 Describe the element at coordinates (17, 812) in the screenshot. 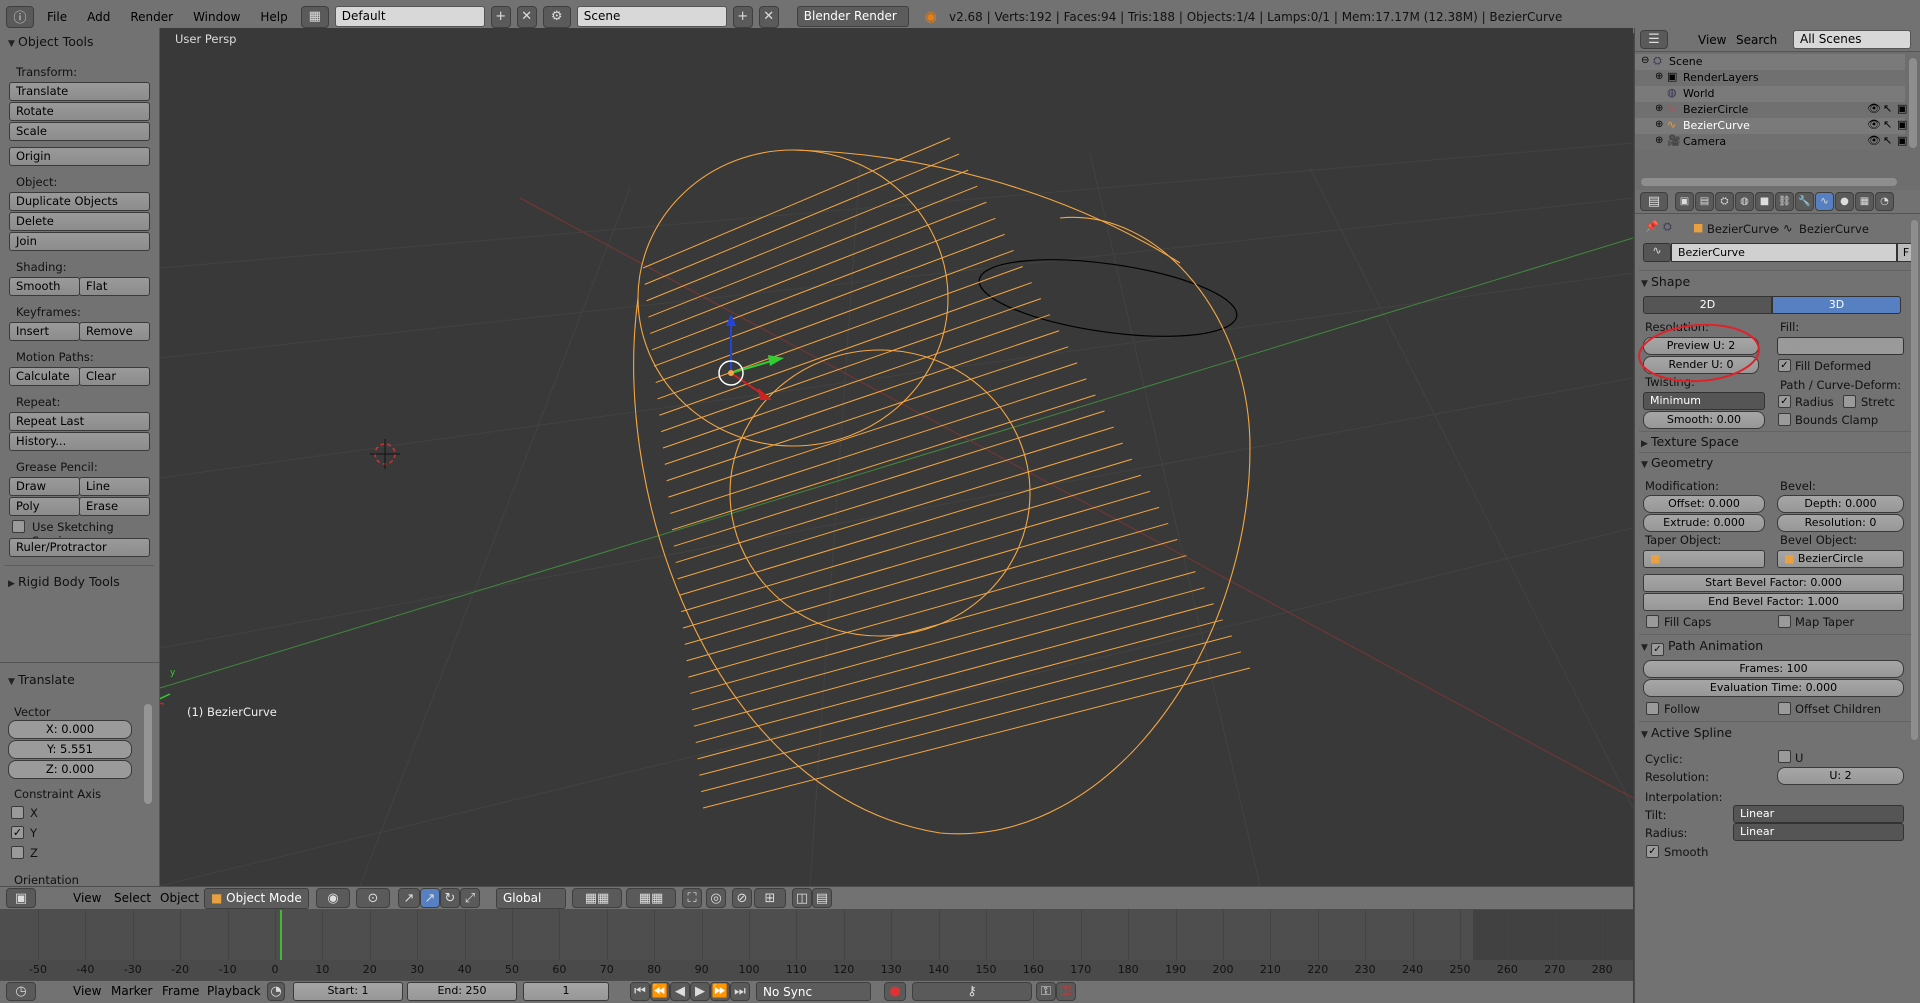

I see `constraint-x-checkbox` at that location.